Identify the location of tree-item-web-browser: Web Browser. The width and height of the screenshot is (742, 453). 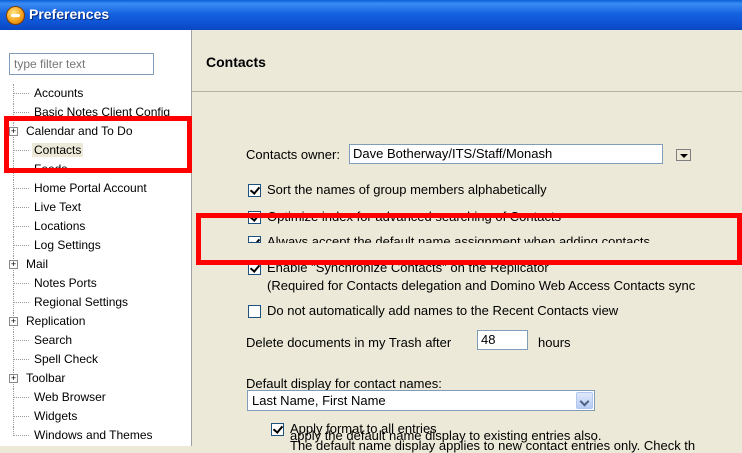
(95, 397).